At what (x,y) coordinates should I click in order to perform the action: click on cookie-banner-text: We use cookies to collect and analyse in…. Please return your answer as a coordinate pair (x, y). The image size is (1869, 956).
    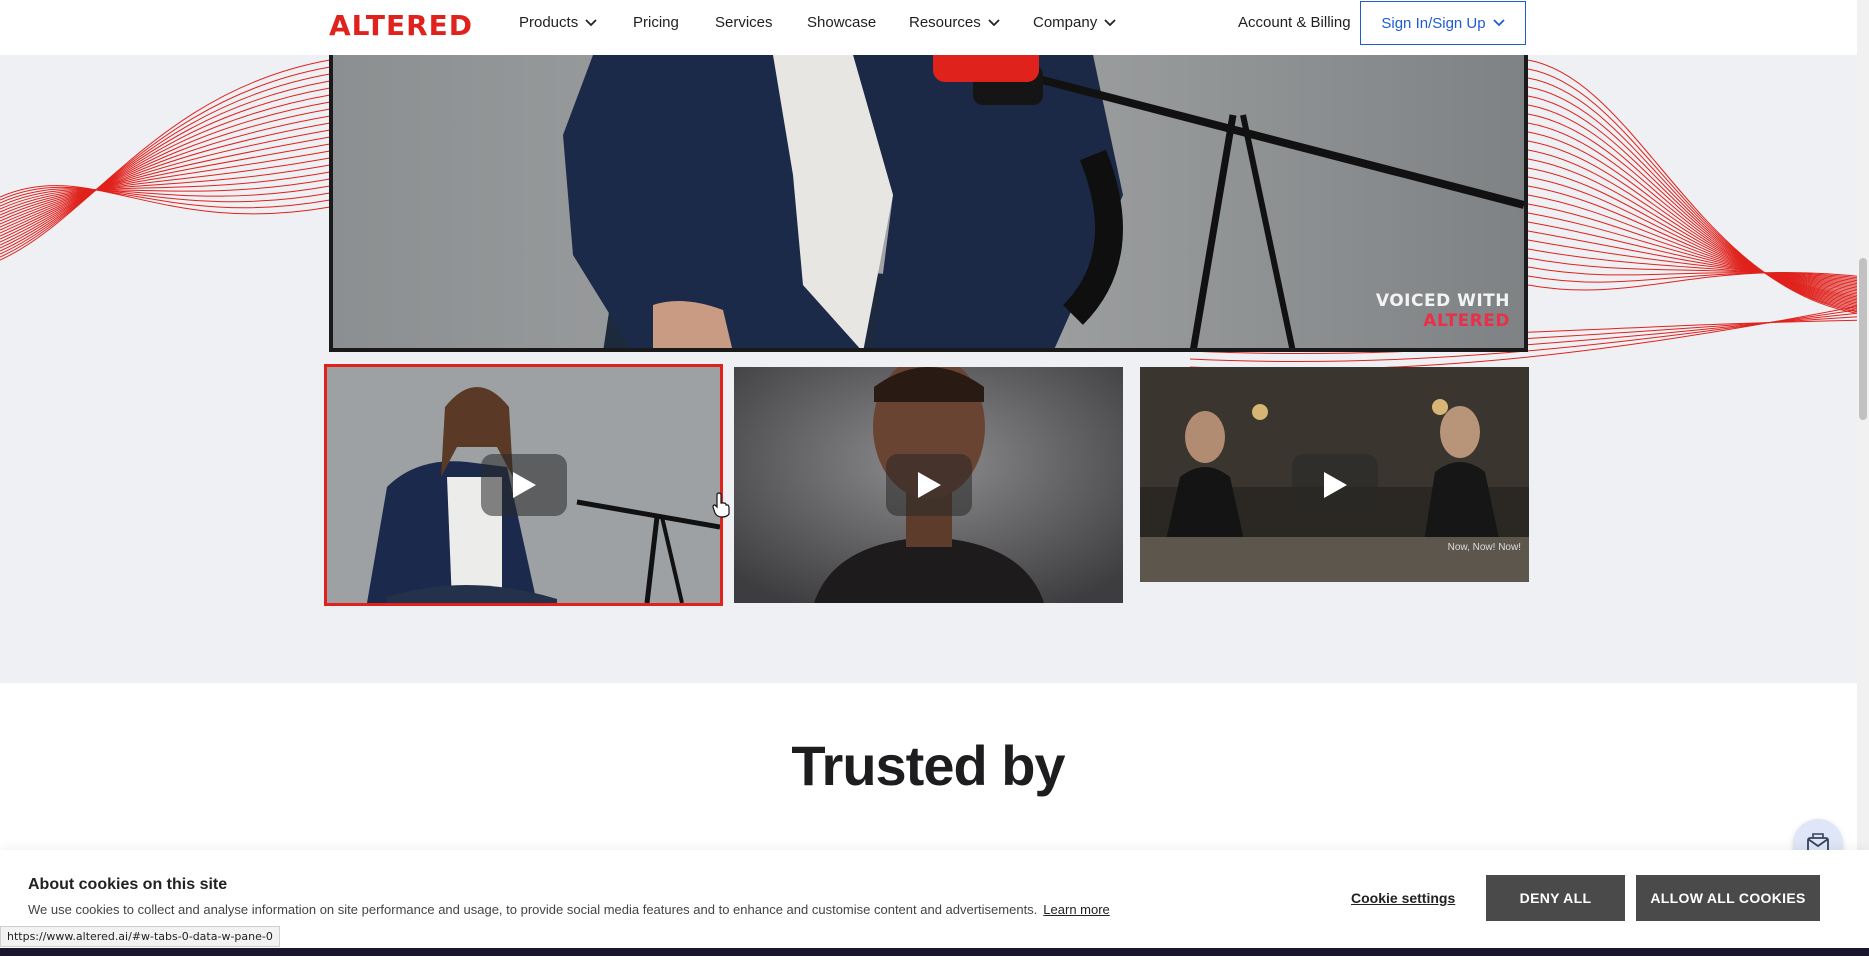
    Looking at the image, I should click on (569, 909).